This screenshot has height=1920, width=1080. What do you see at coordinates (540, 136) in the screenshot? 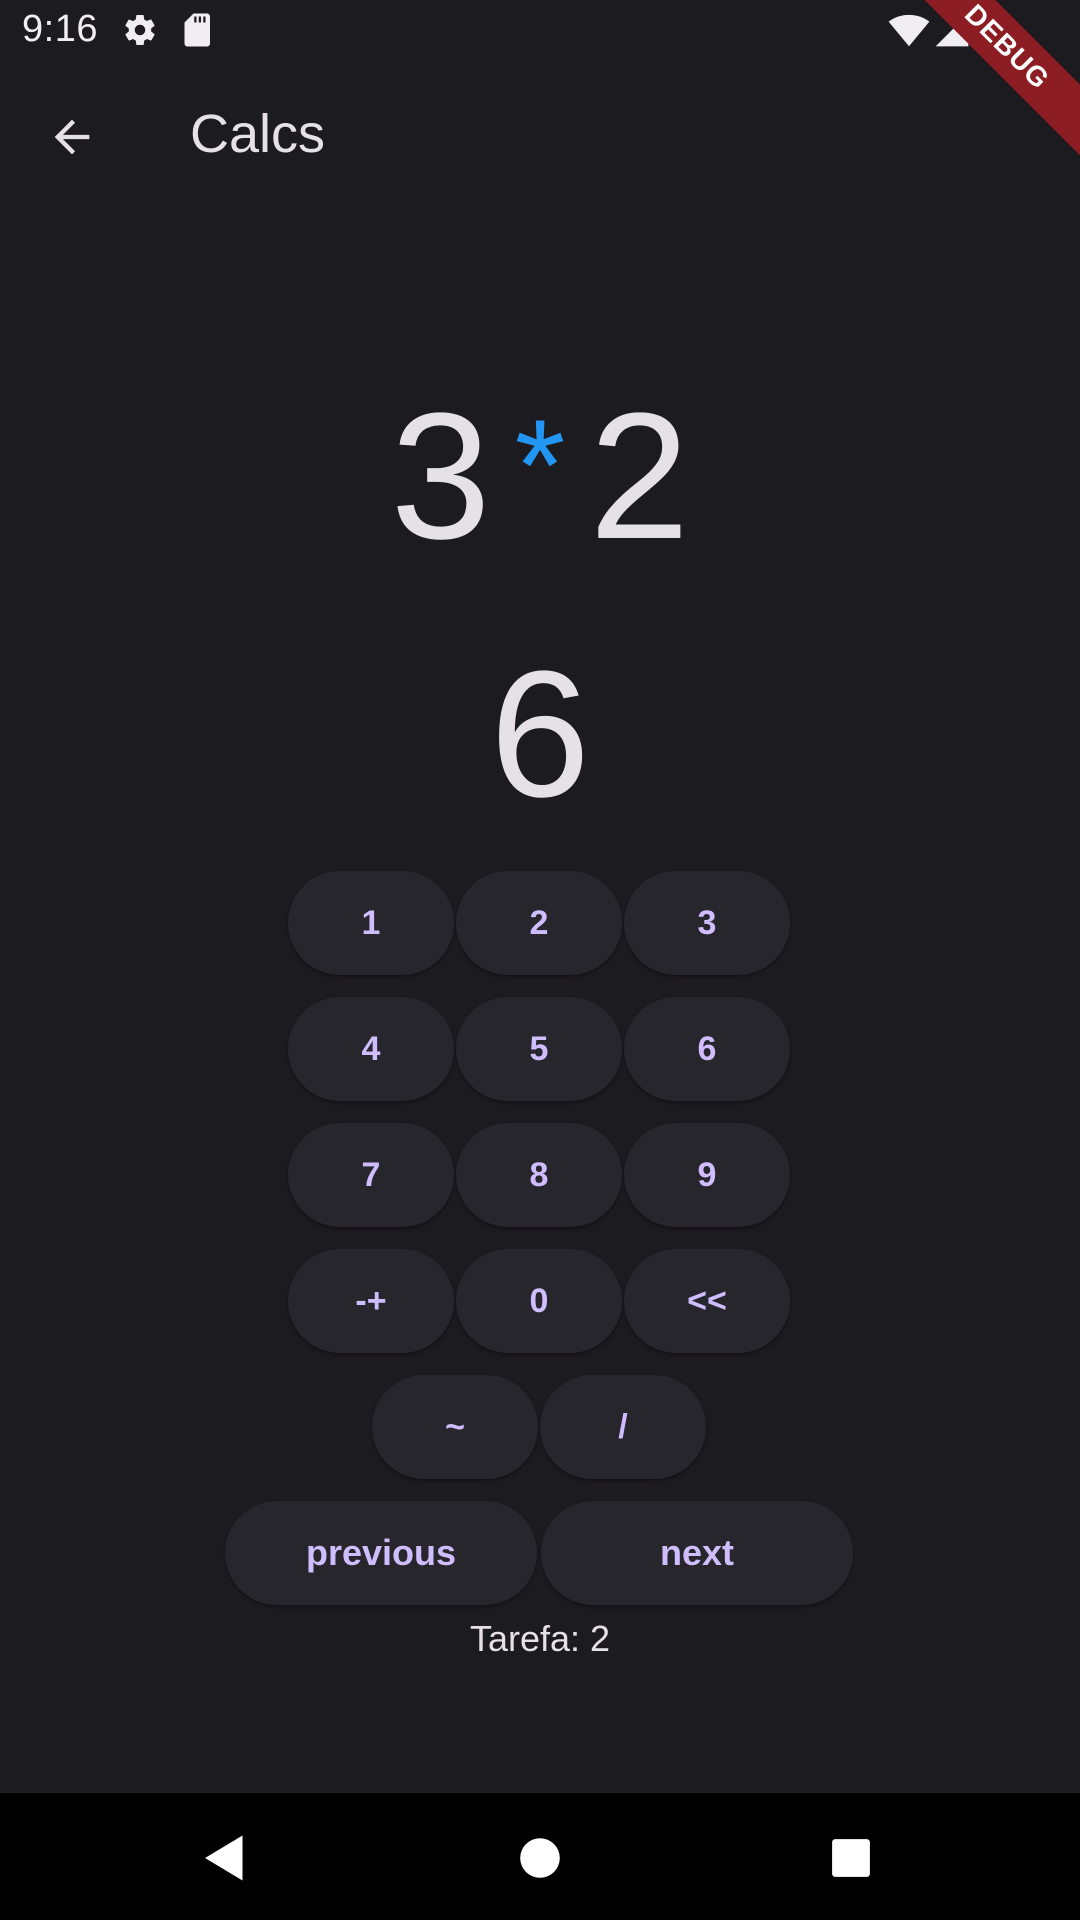
I see `app-bar: Calcs` at bounding box center [540, 136].